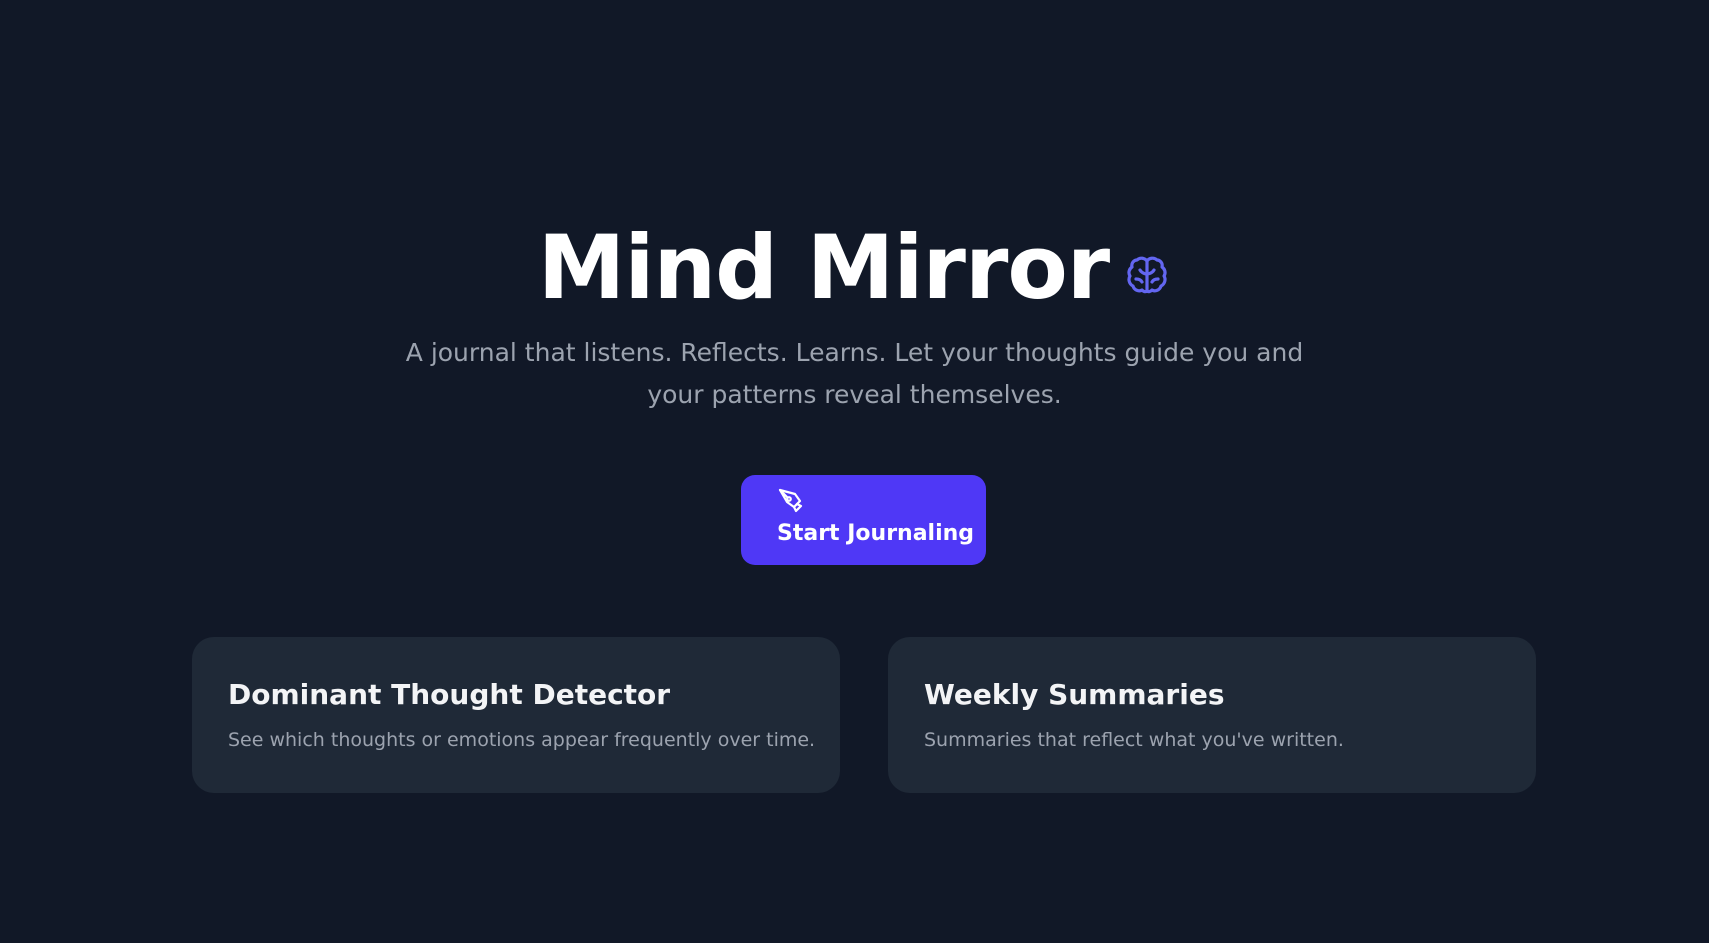  Describe the element at coordinates (863, 520) in the screenshot. I see `start-journaling-button: Start Journaling` at that location.